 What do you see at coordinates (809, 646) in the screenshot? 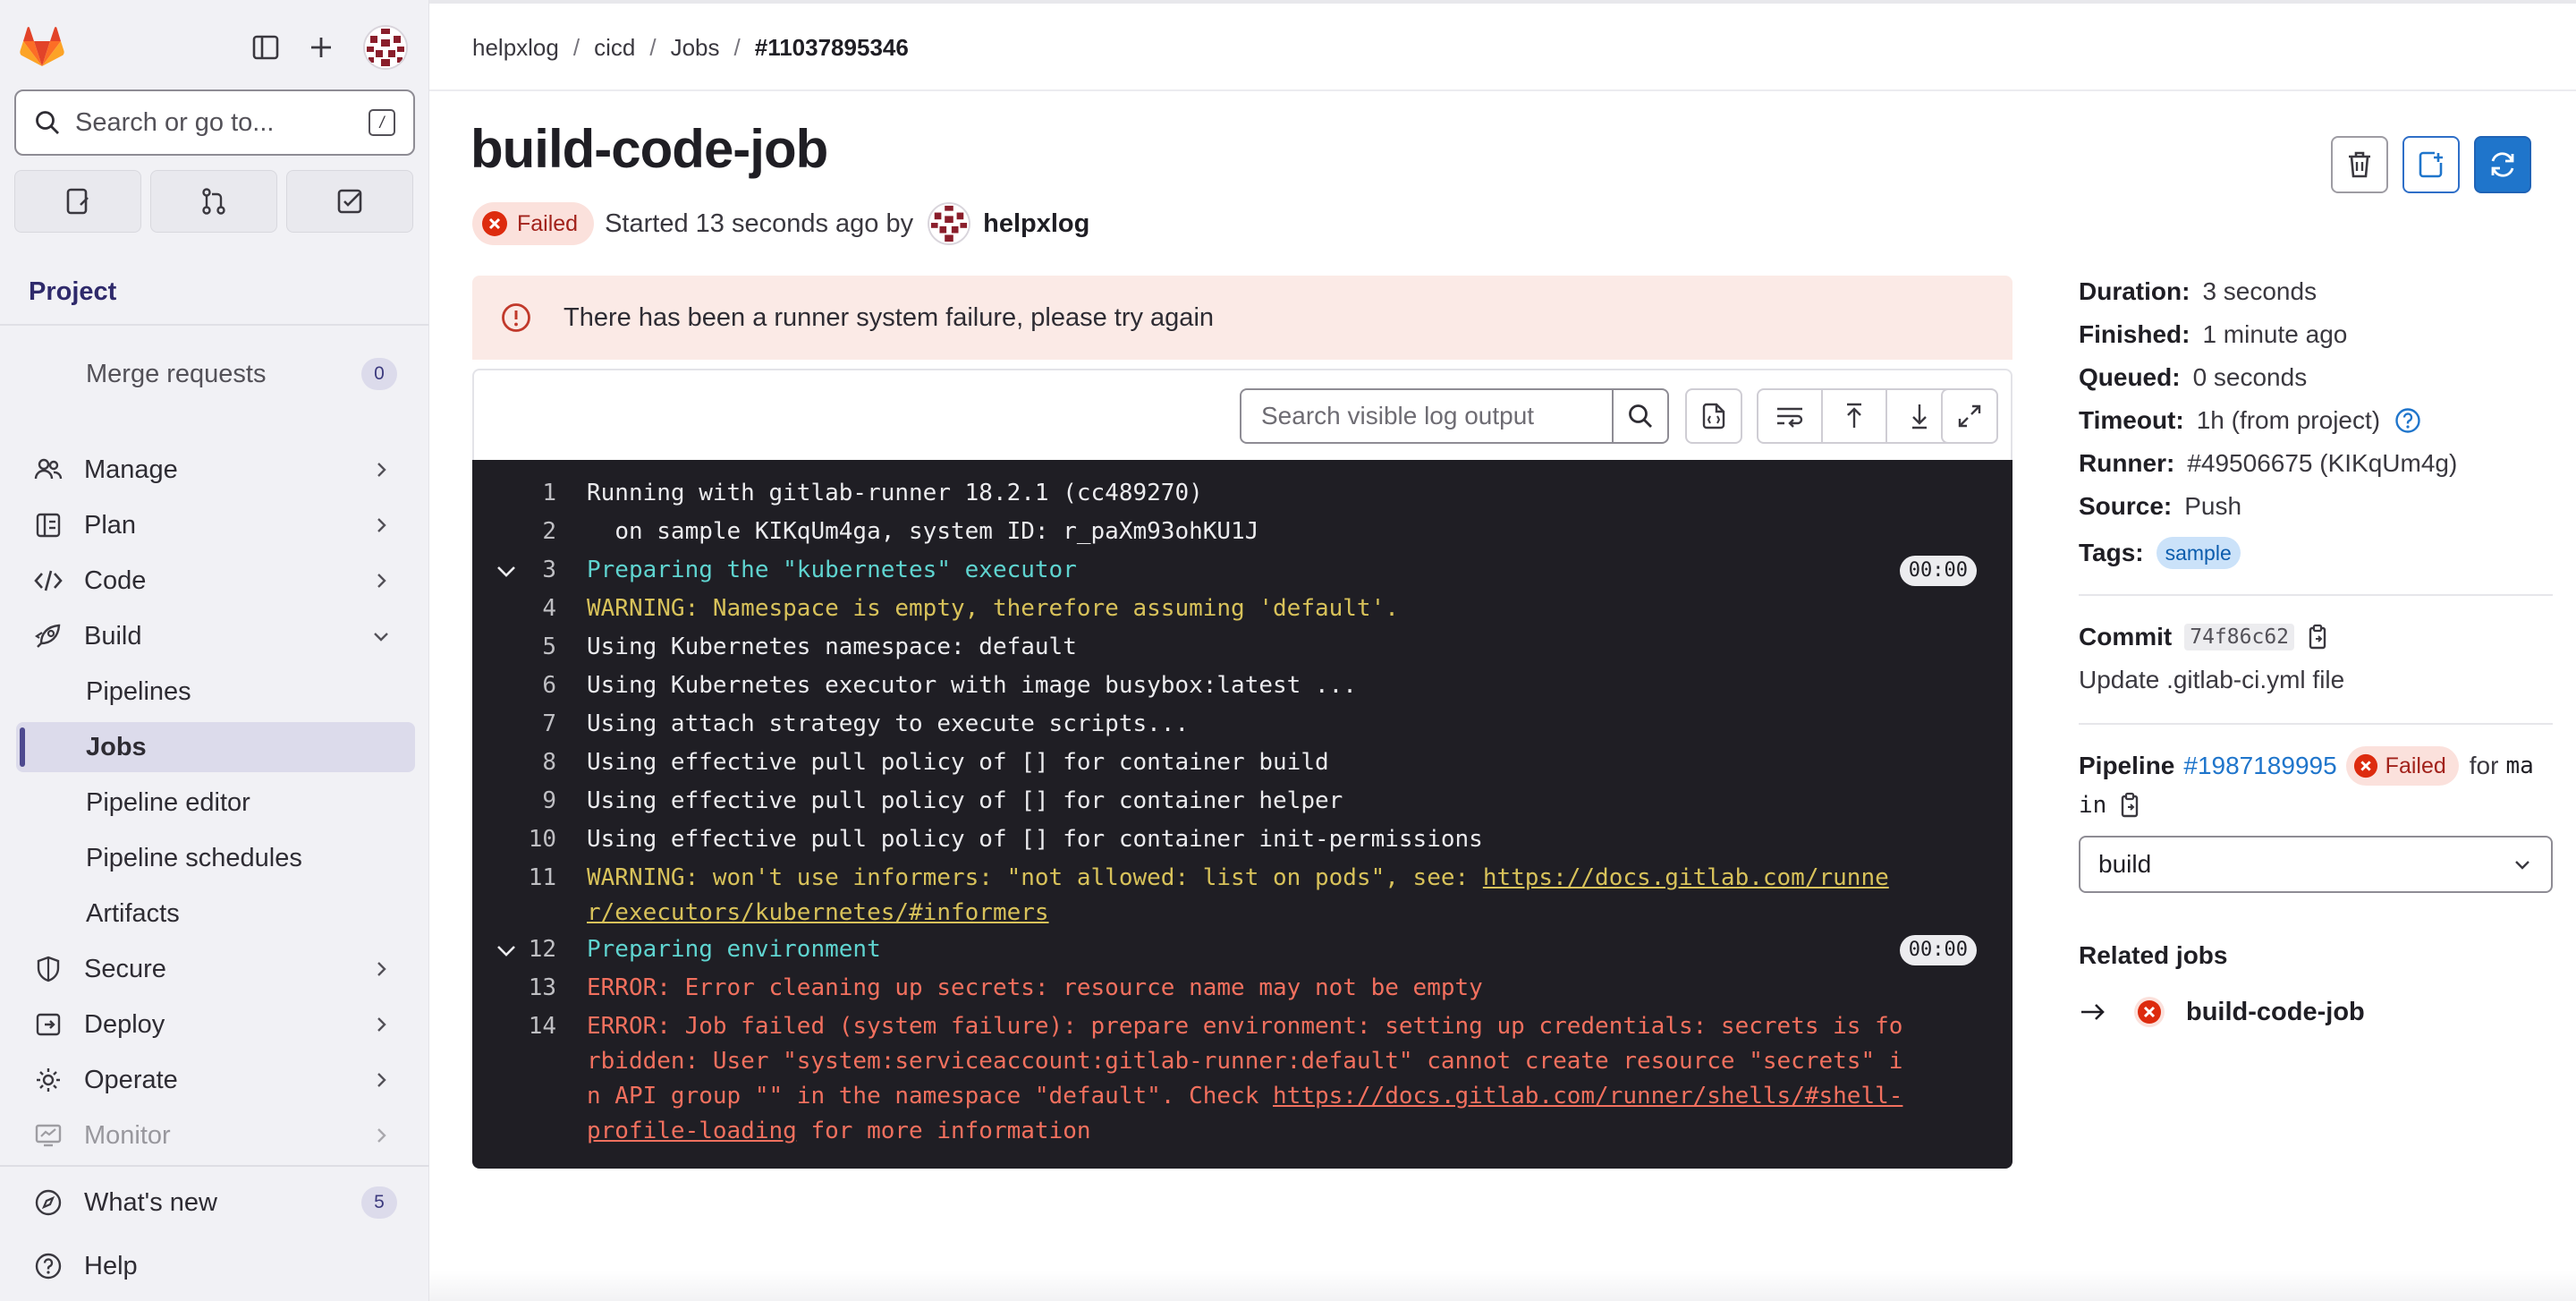
I see `log-line: 5 Using Kubernetes namespace: default` at bounding box center [809, 646].